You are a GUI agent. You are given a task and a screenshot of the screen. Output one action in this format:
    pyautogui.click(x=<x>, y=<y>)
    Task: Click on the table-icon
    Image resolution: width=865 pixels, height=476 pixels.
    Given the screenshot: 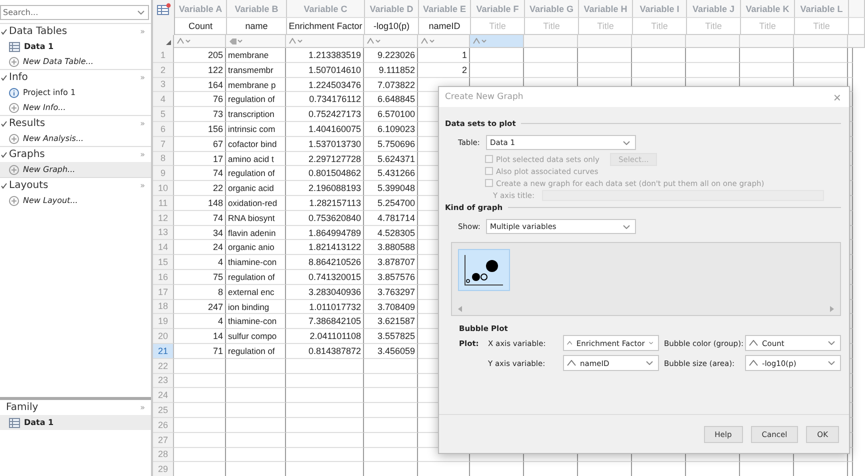 What is the action you would take?
    pyautogui.click(x=163, y=9)
    